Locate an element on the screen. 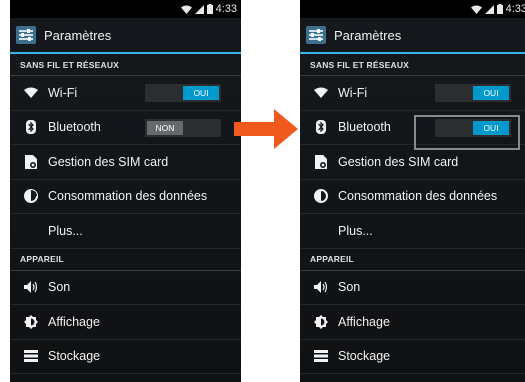  transition-arrow-icon is located at coordinates (266, 129).